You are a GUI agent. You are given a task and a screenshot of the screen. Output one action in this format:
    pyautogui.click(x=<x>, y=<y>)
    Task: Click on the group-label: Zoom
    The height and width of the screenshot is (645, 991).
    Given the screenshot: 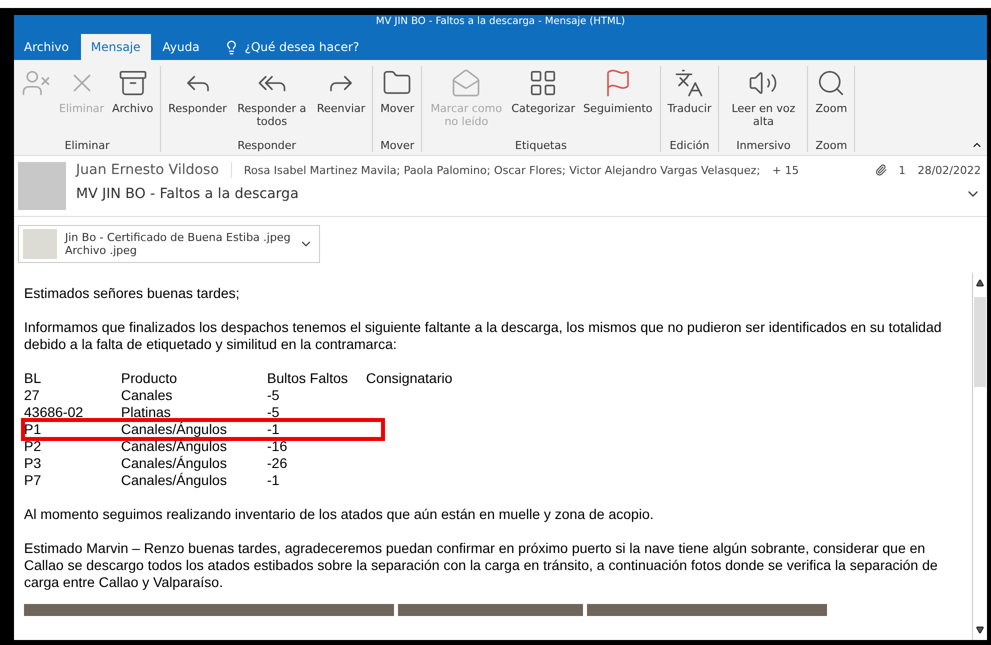 What is the action you would take?
    pyautogui.click(x=831, y=145)
    